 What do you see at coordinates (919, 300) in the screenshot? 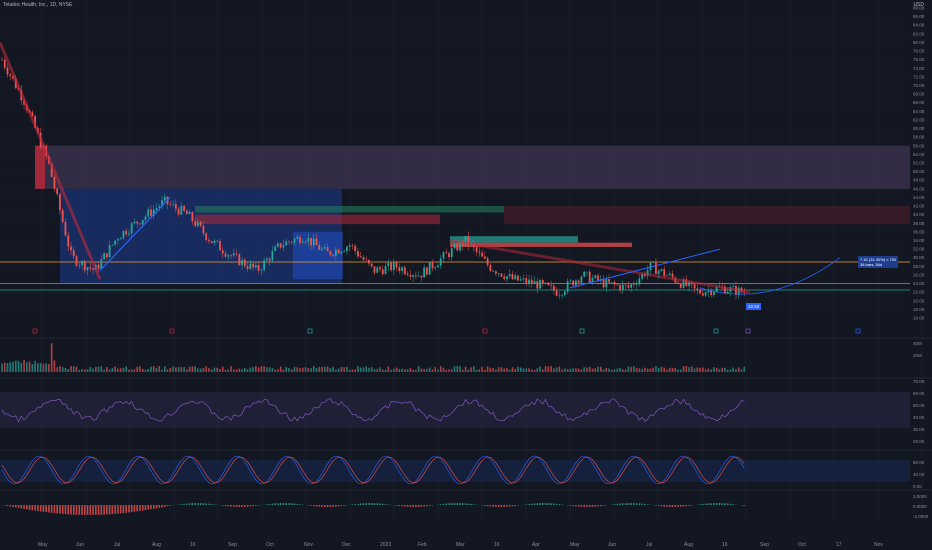
I see `price-tick-label: 20.00` at bounding box center [919, 300].